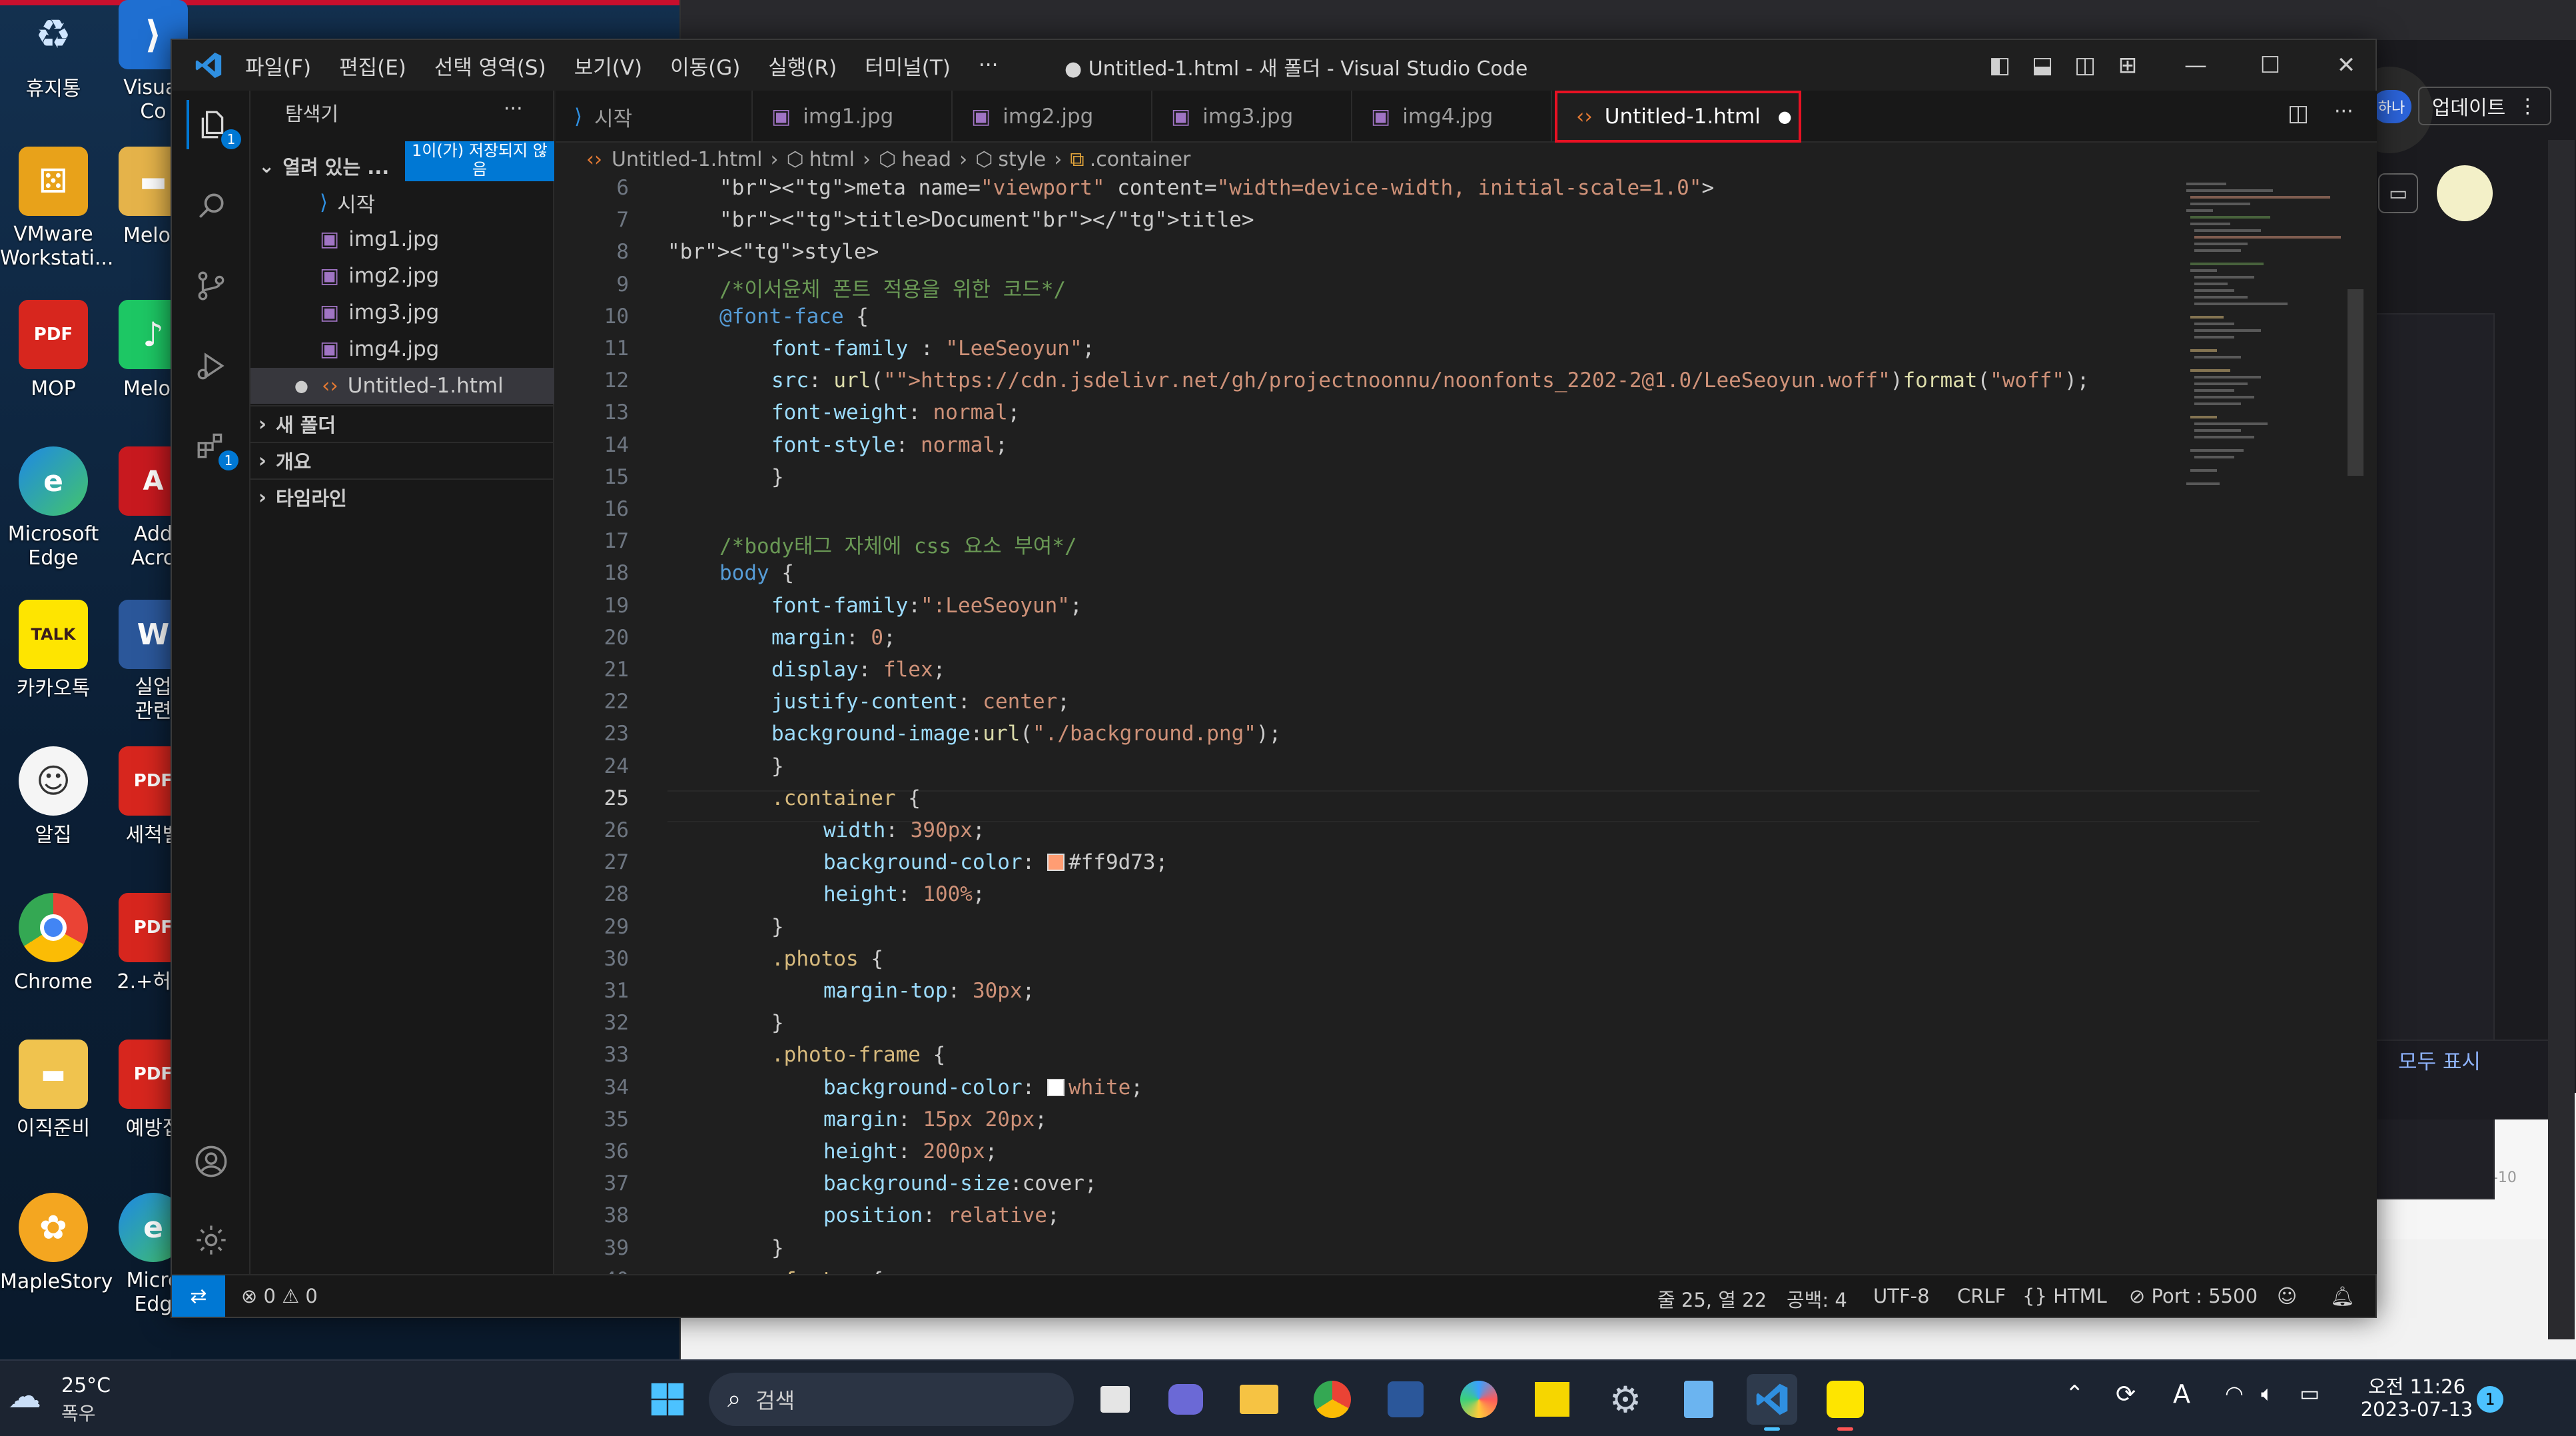 This screenshot has height=1436, width=2576. I want to click on run-debug-icon, so click(212, 365).